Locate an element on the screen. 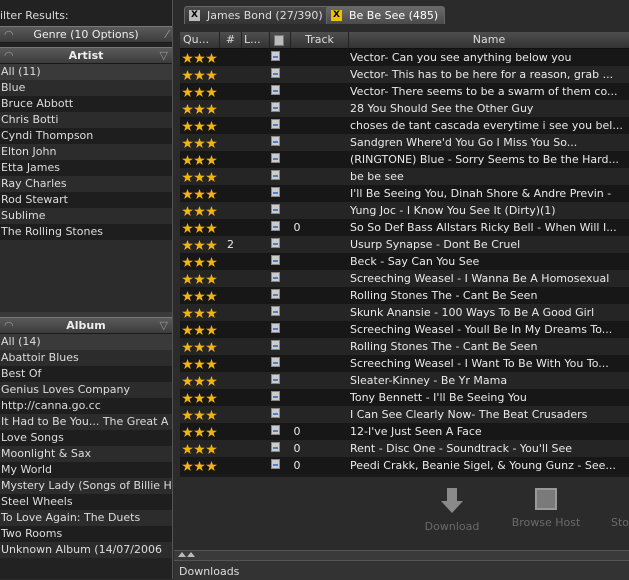 The image size is (629, 580). album-list-item: Best Of is located at coordinates (86, 374).